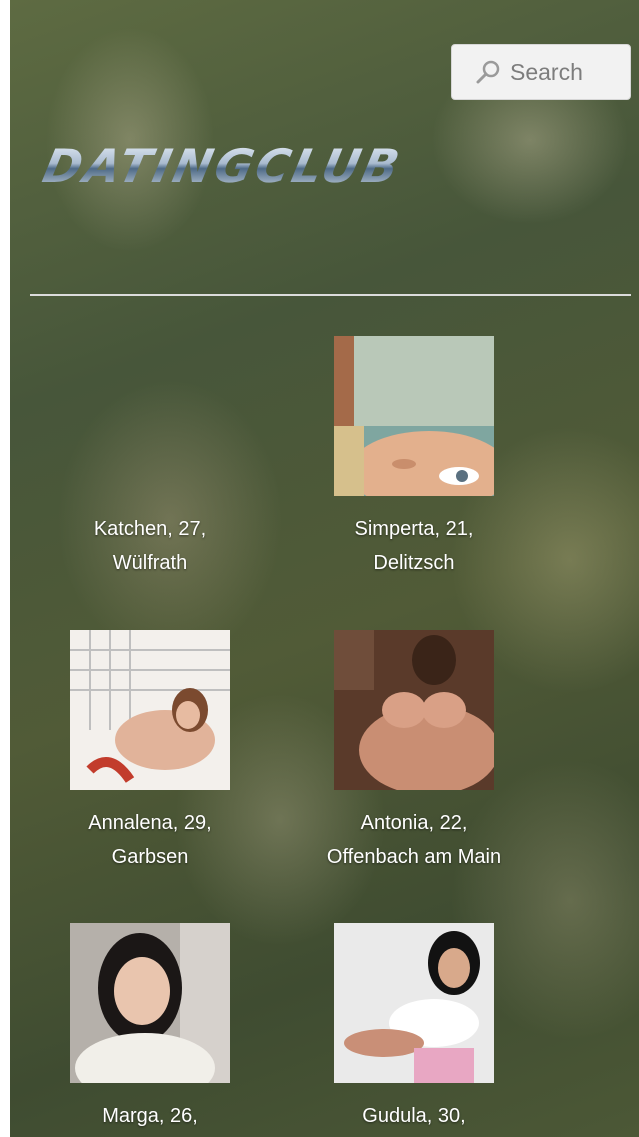 This screenshot has height=1137, width=639. Describe the element at coordinates (414, 529) in the screenshot. I see `profile-name: Simperta, 21,` at that location.